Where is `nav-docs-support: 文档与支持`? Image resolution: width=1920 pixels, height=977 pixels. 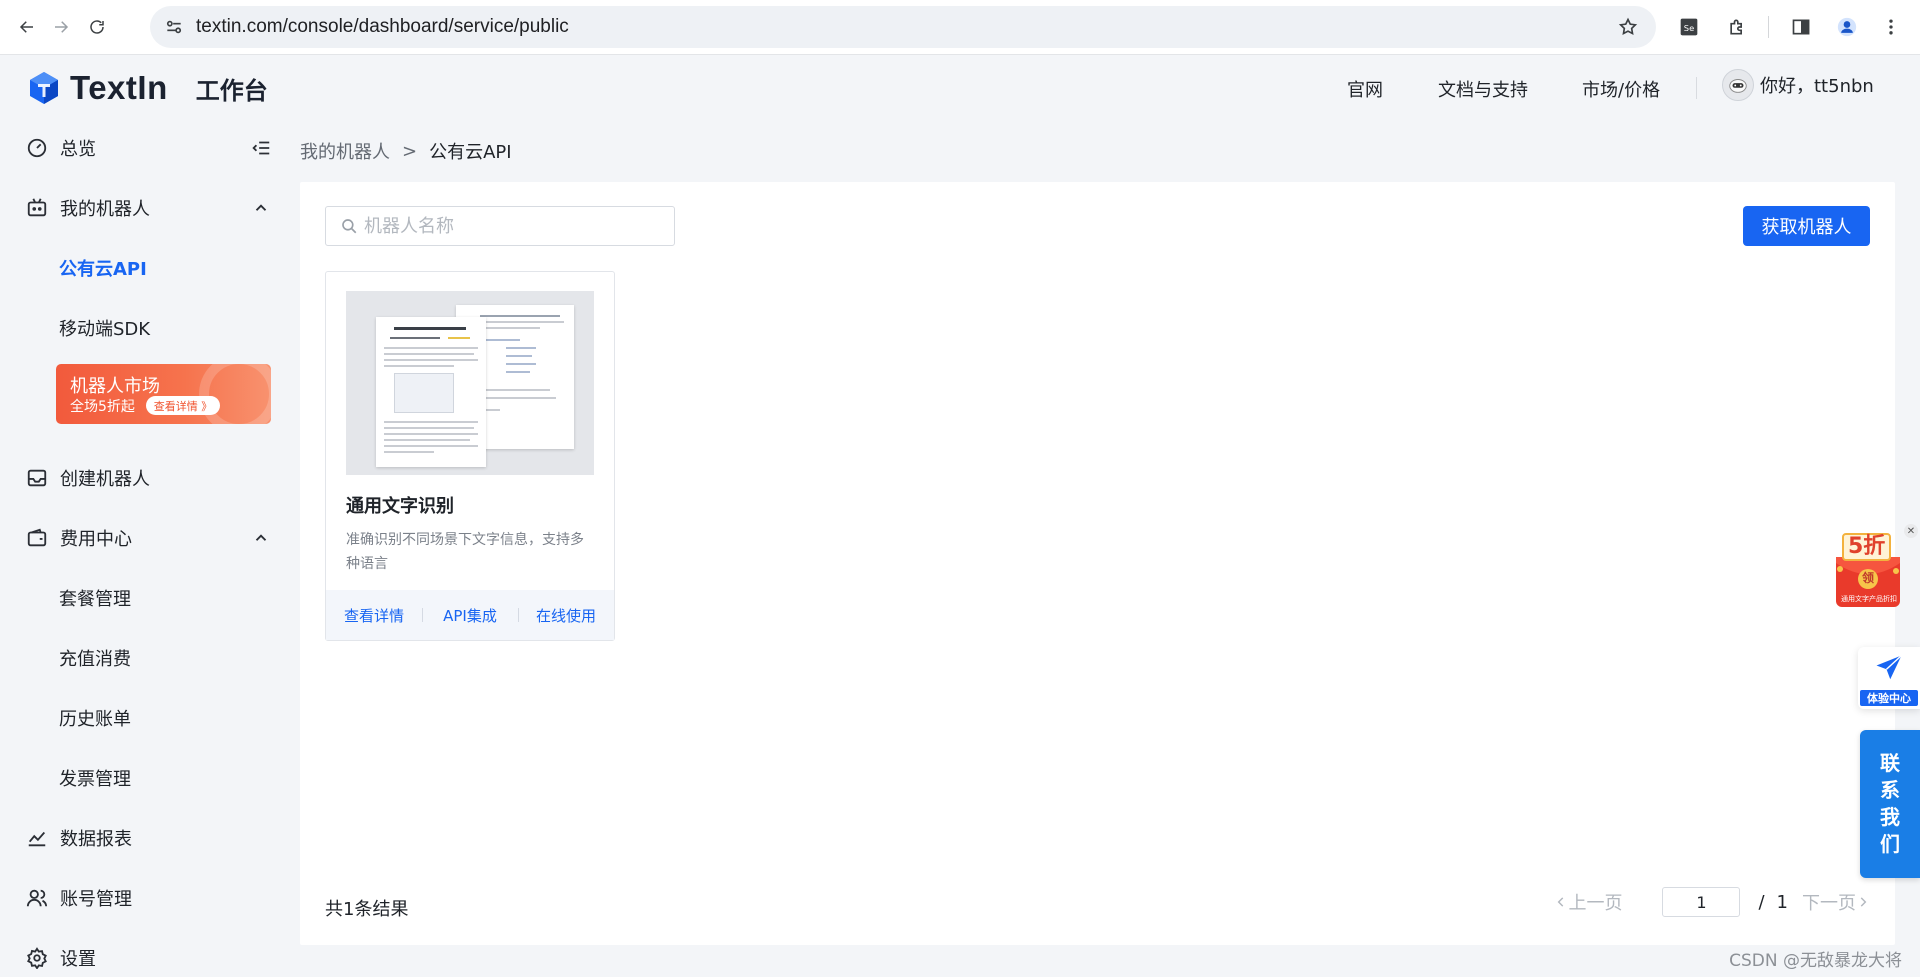
nav-docs-support: 文档与支持 is located at coordinates (1483, 89).